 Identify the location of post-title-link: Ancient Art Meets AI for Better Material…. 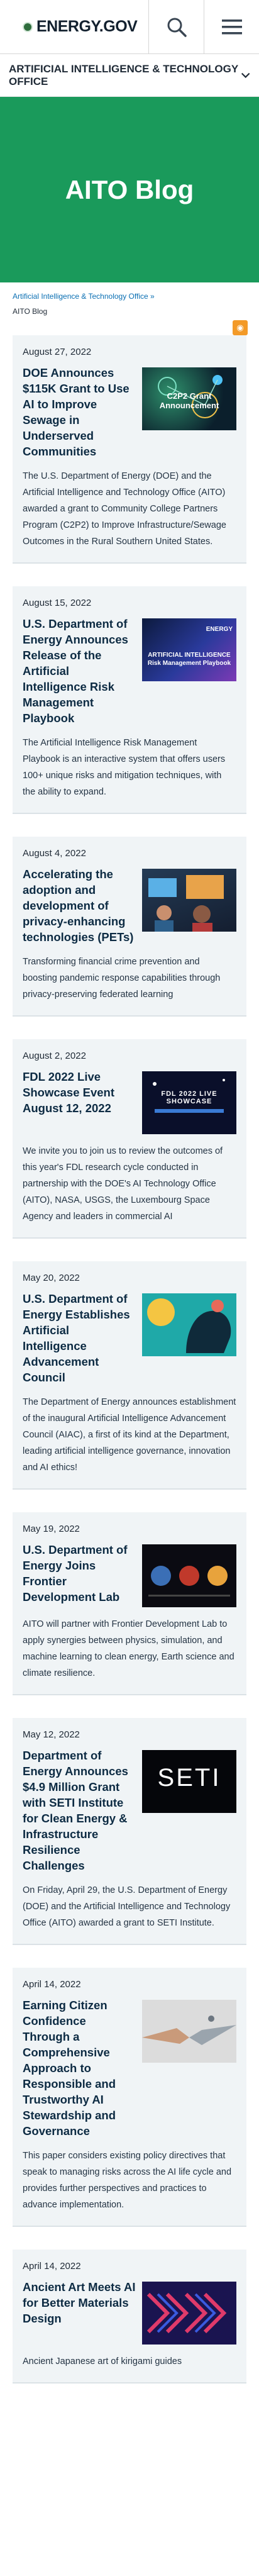
(82, 2302).